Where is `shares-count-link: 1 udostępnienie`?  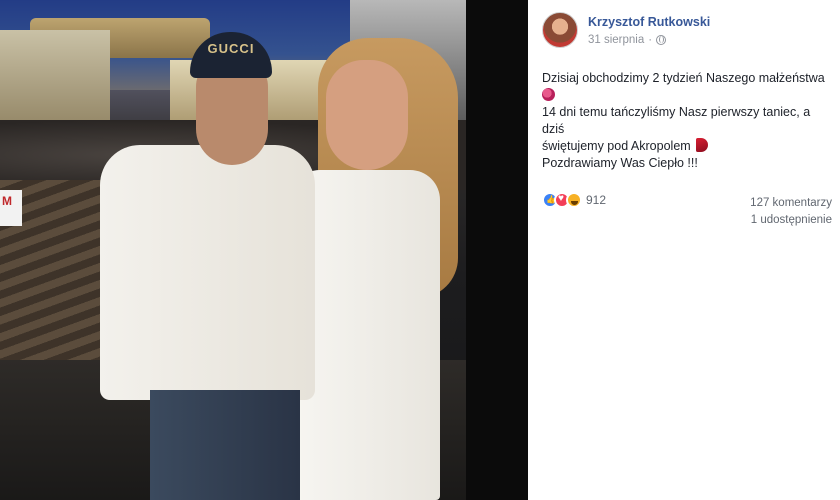 shares-count-link: 1 udostępnienie is located at coordinates (791, 220).